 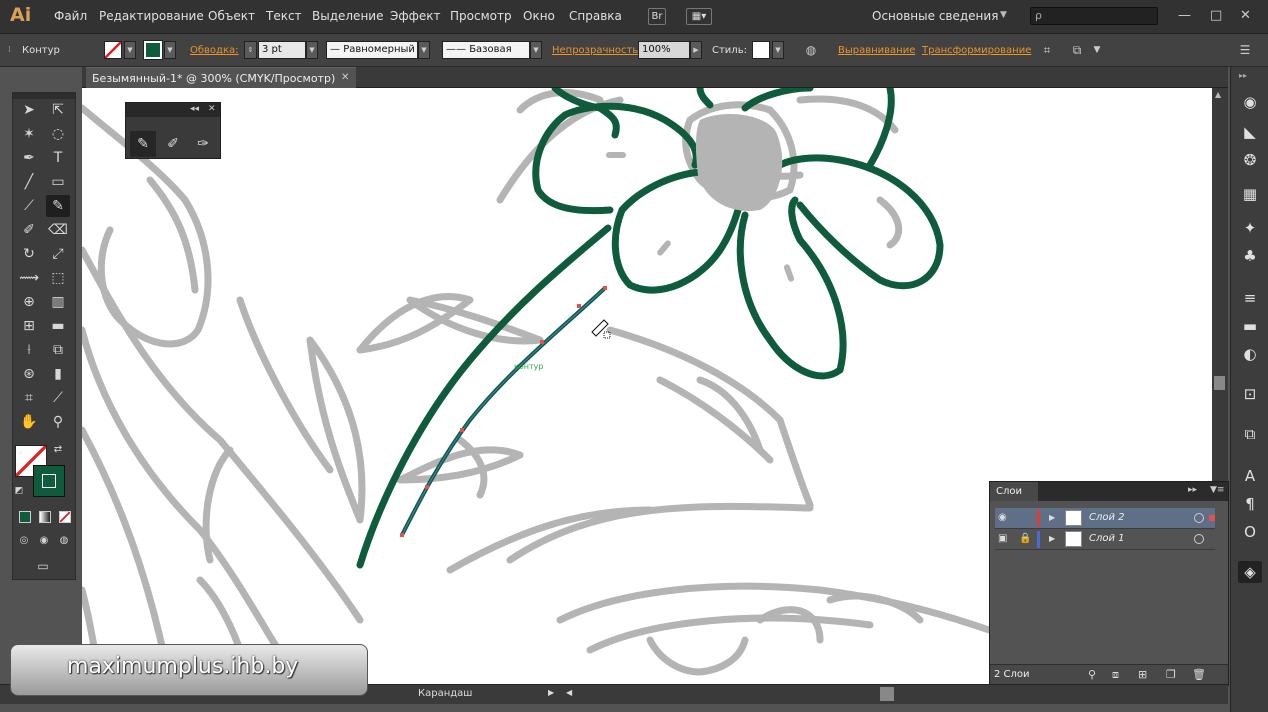 I want to click on layer-row: ▣ 🔒 ▶ Слой 1, so click(x=1105, y=539).